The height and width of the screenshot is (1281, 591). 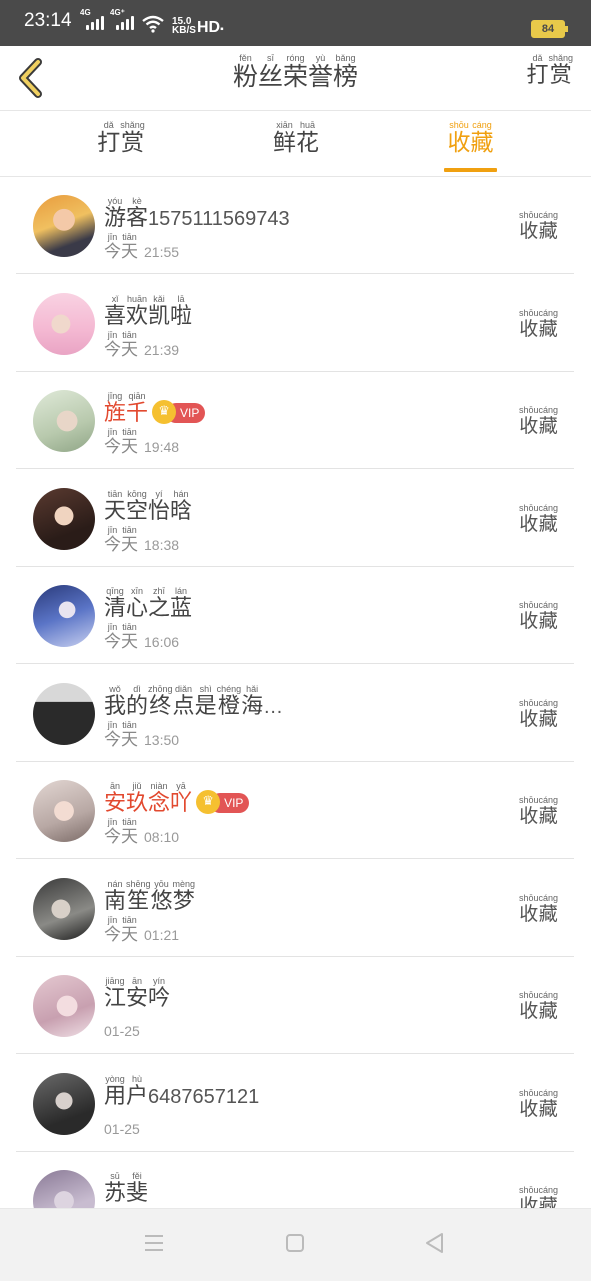 What do you see at coordinates (307, 125) in the screenshot?
I see `tab-label-pinyin: huā` at bounding box center [307, 125].